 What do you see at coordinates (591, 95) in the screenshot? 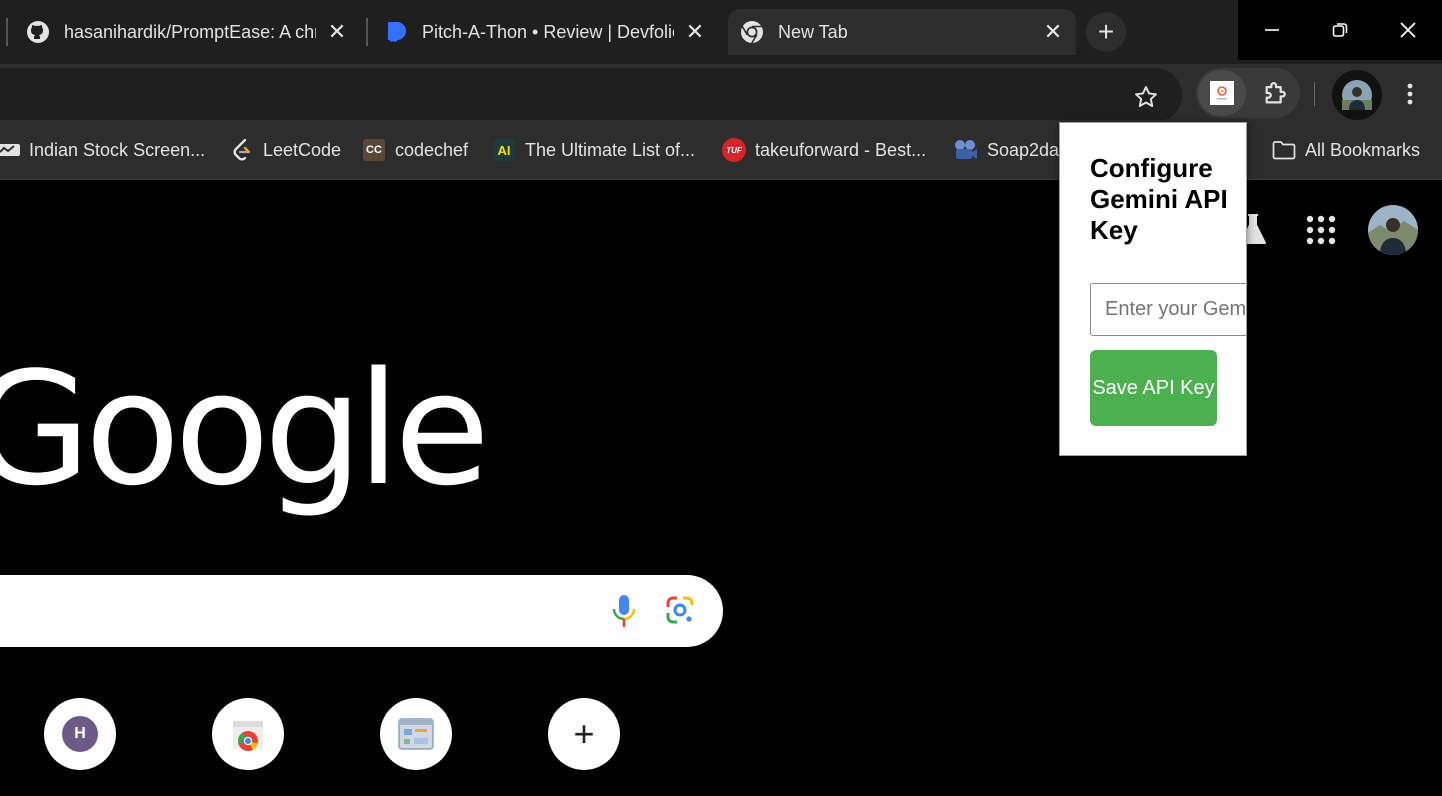
I see `address-bar` at bounding box center [591, 95].